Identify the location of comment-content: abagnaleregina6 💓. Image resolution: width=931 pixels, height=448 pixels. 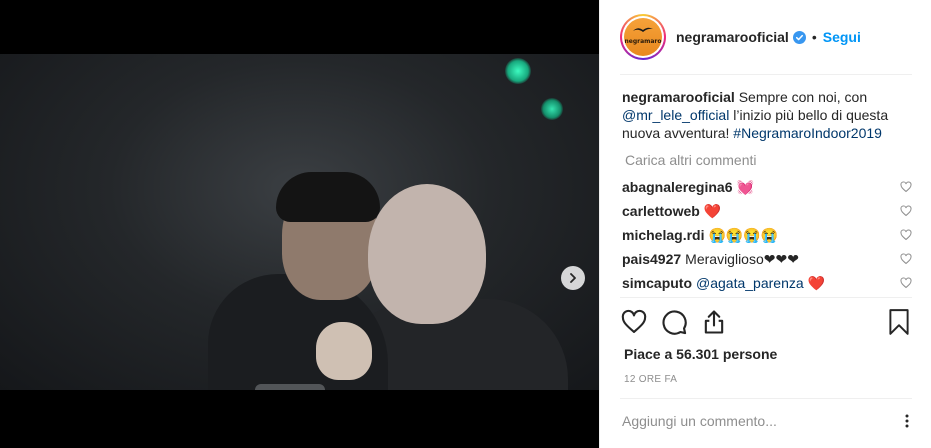
(688, 187).